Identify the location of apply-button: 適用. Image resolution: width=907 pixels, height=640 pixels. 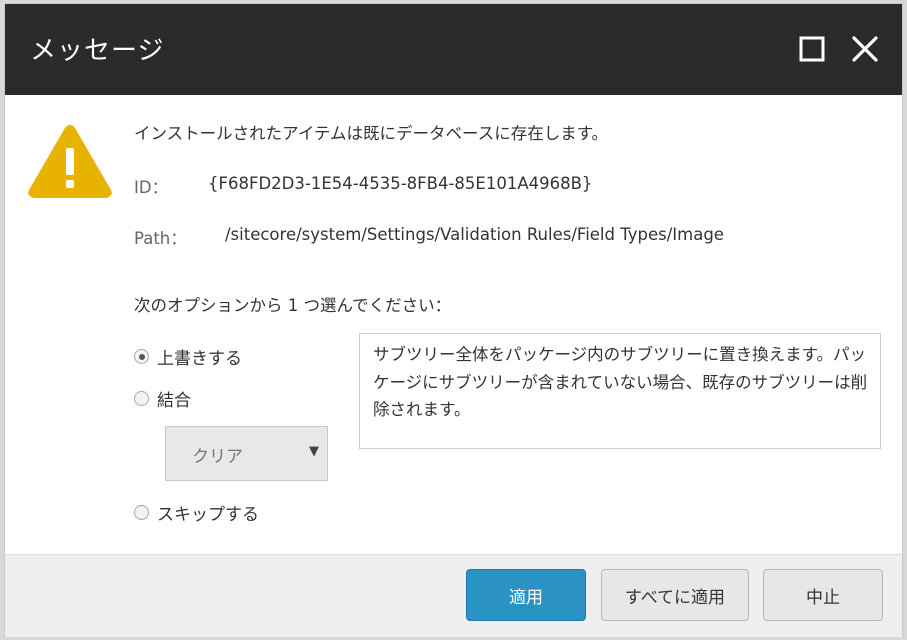
(526, 595).